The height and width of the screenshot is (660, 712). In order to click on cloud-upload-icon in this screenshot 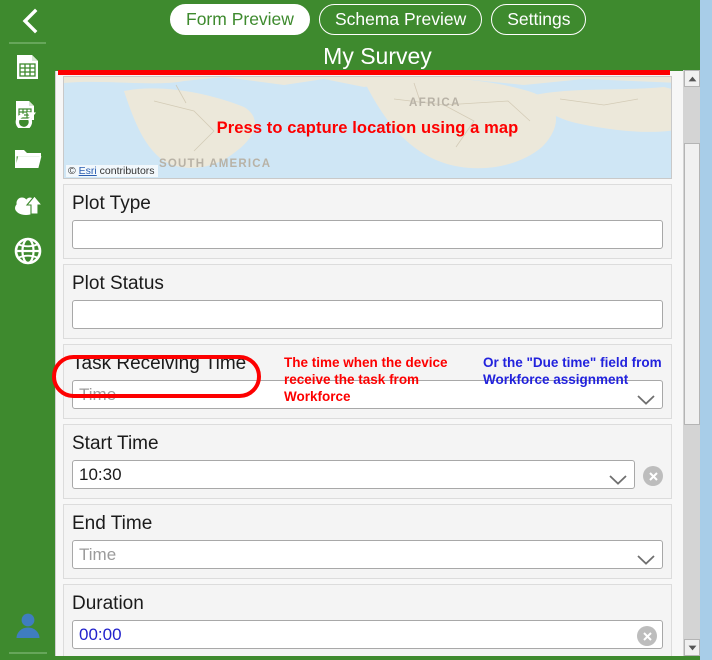, I will do `click(28, 205)`.